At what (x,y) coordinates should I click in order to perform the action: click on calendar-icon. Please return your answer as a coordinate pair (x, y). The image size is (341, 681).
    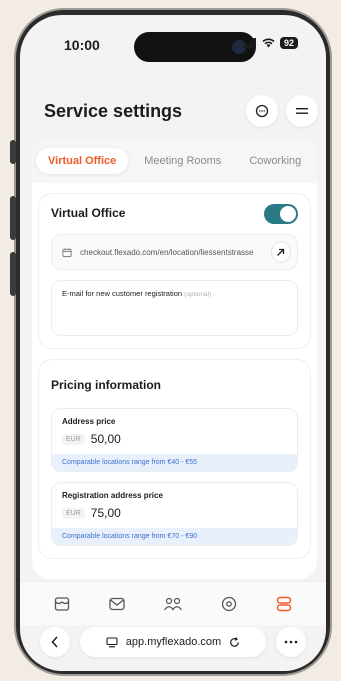
    Looking at the image, I should click on (67, 252).